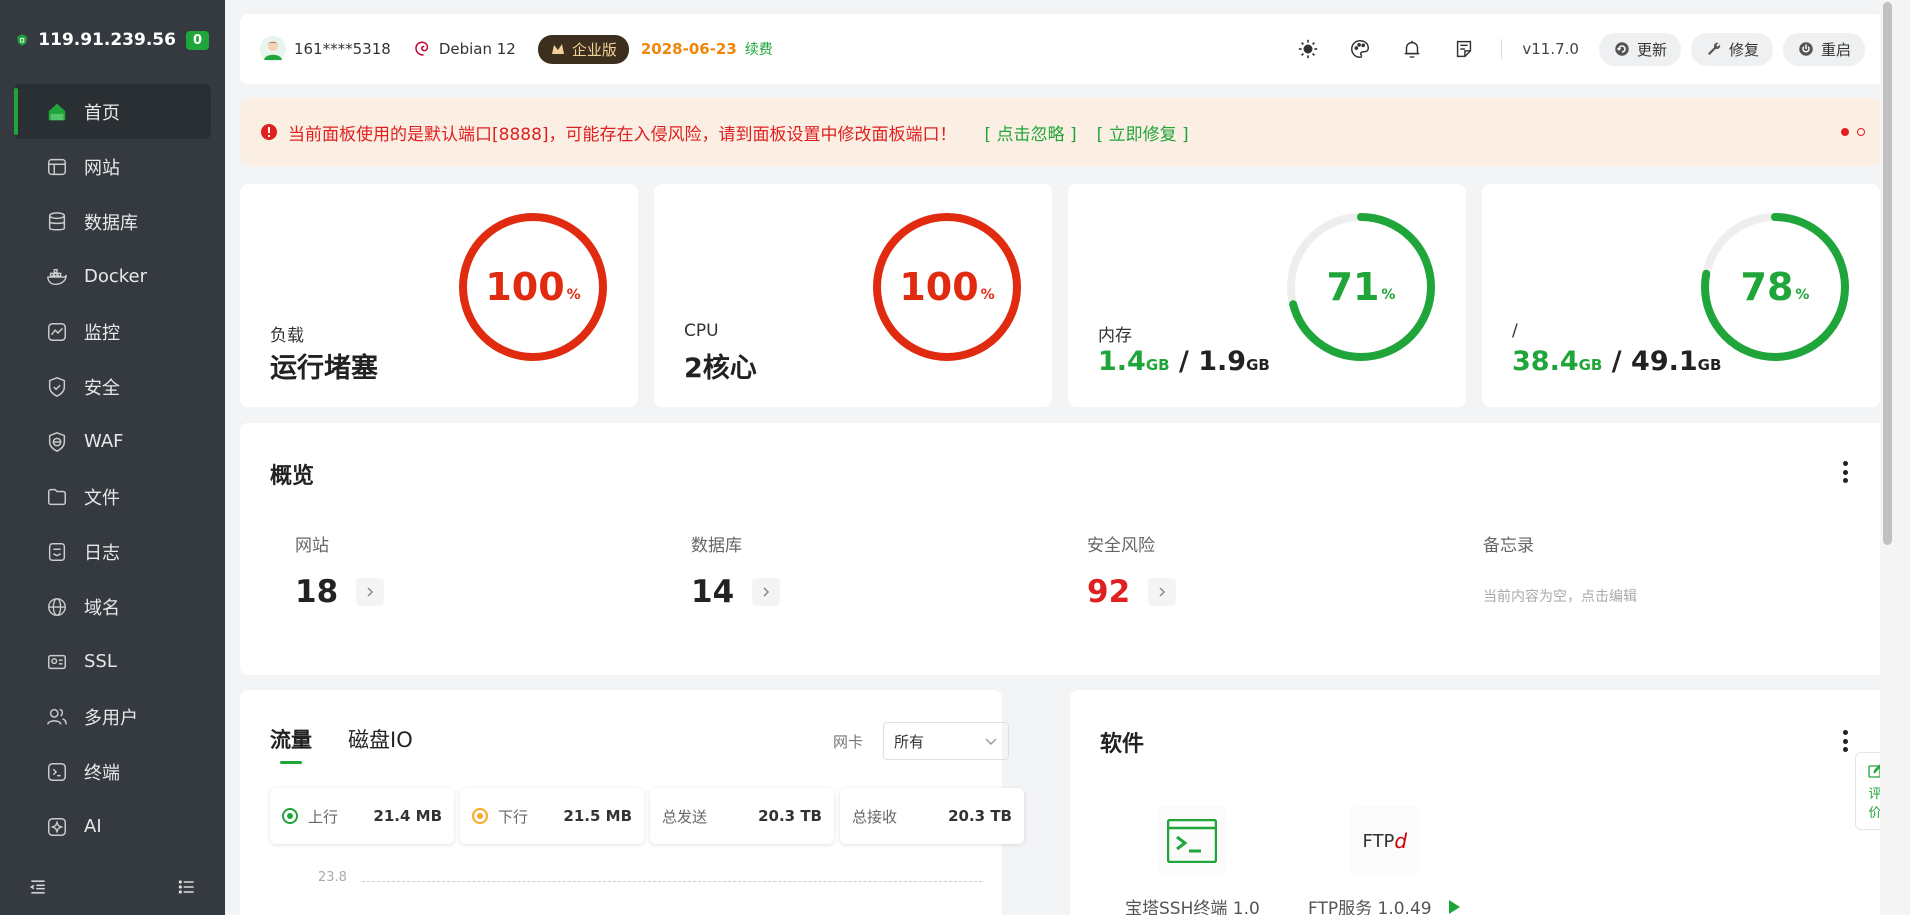  I want to click on sidebar-item-files: 文件, so click(112, 496).